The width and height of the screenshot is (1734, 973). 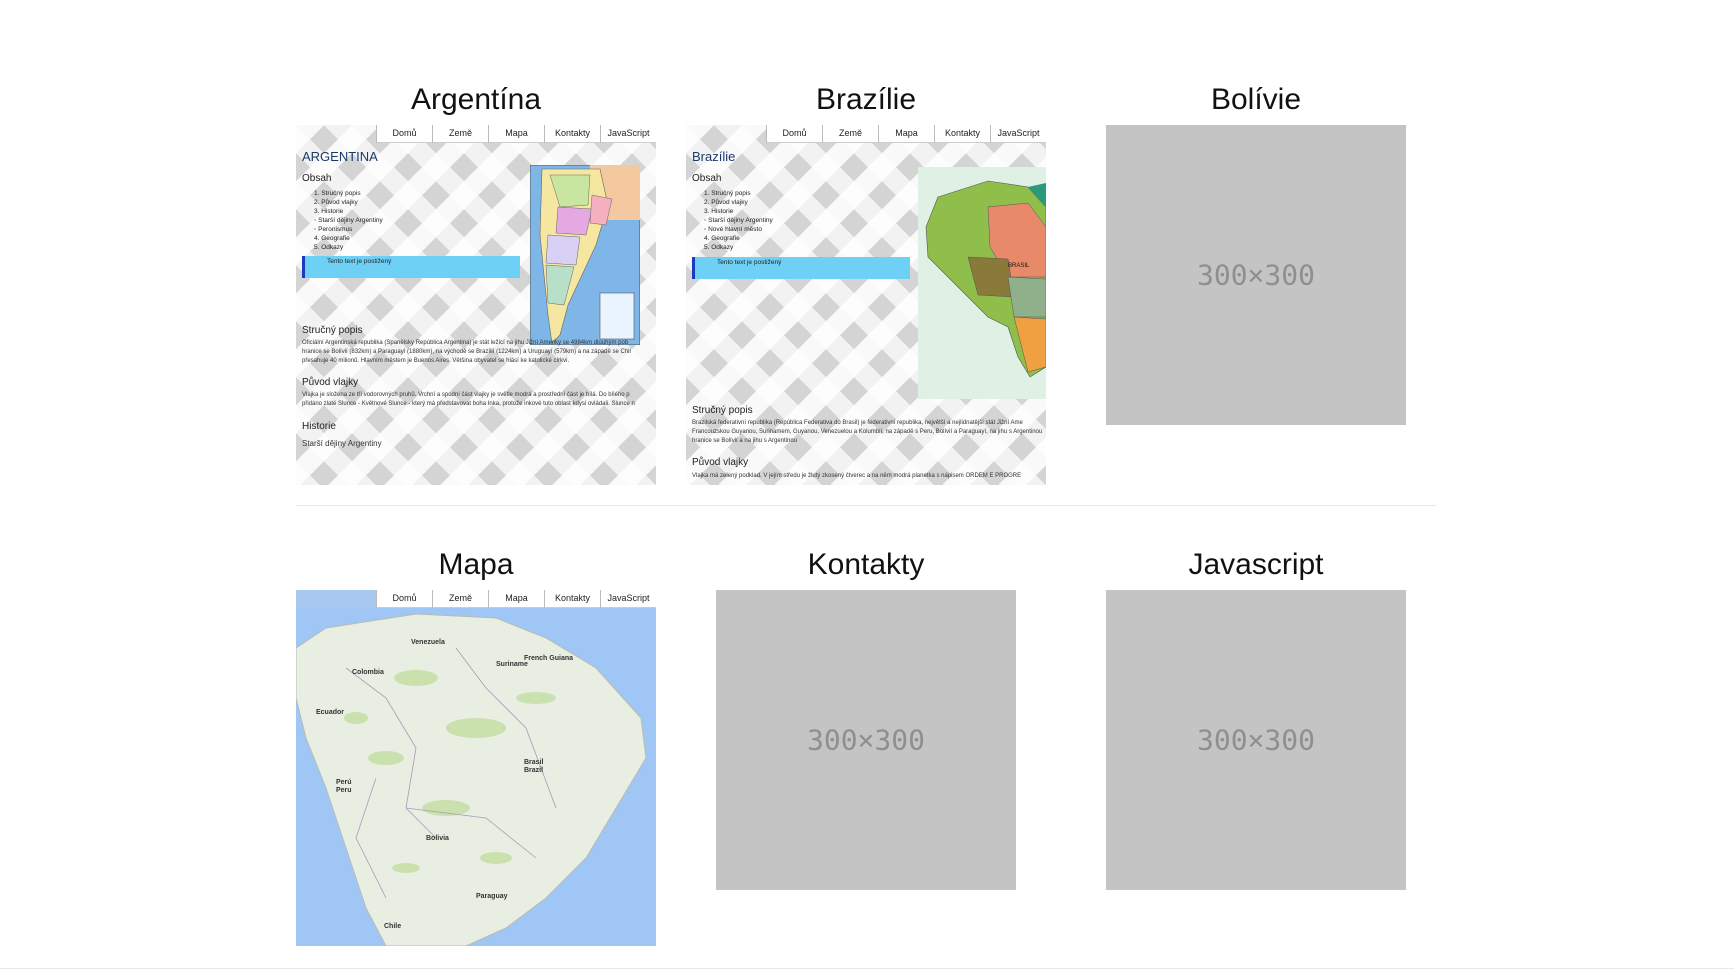 I want to click on card-title: Bolívie, so click(x=1256, y=99).